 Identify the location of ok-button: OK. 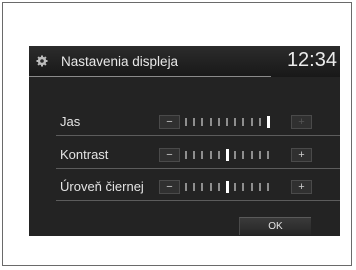
(275, 226).